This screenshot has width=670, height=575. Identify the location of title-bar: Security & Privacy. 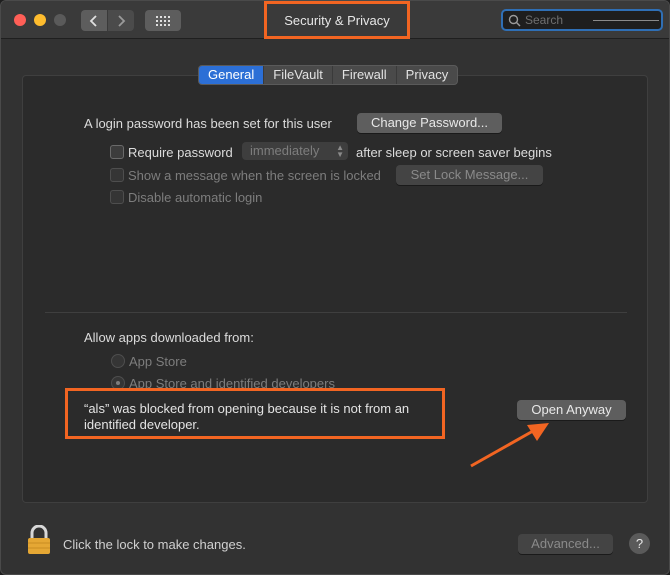
(335, 20).